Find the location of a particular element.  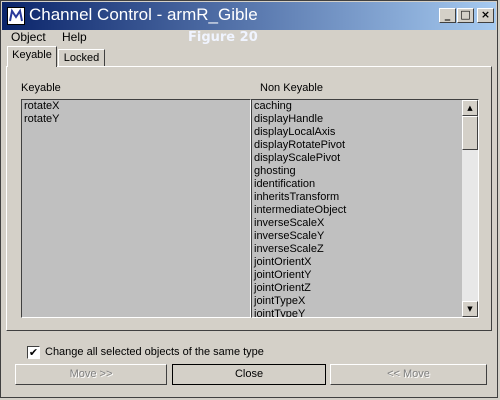

tab-keyable: Keyable is located at coordinates (32, 56).